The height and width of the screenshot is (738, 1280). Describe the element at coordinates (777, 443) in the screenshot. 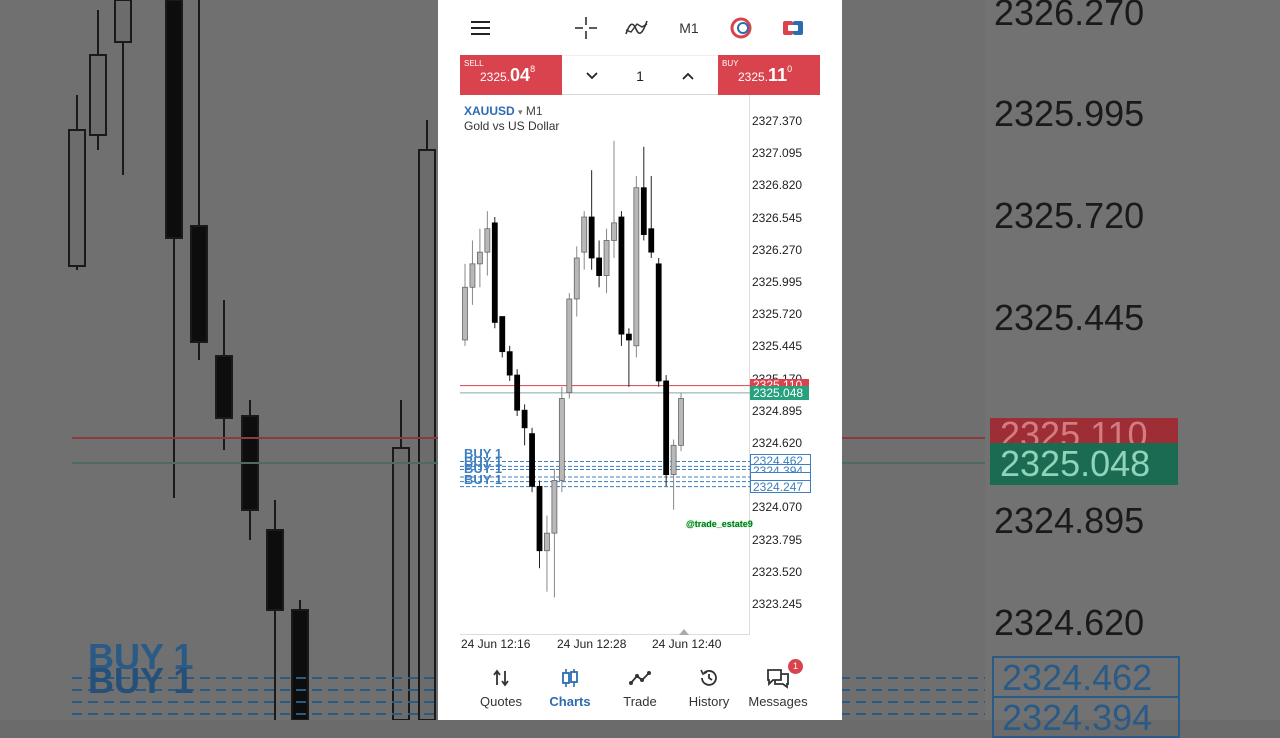

I see `price-axis-label: 2324.620` at that location.